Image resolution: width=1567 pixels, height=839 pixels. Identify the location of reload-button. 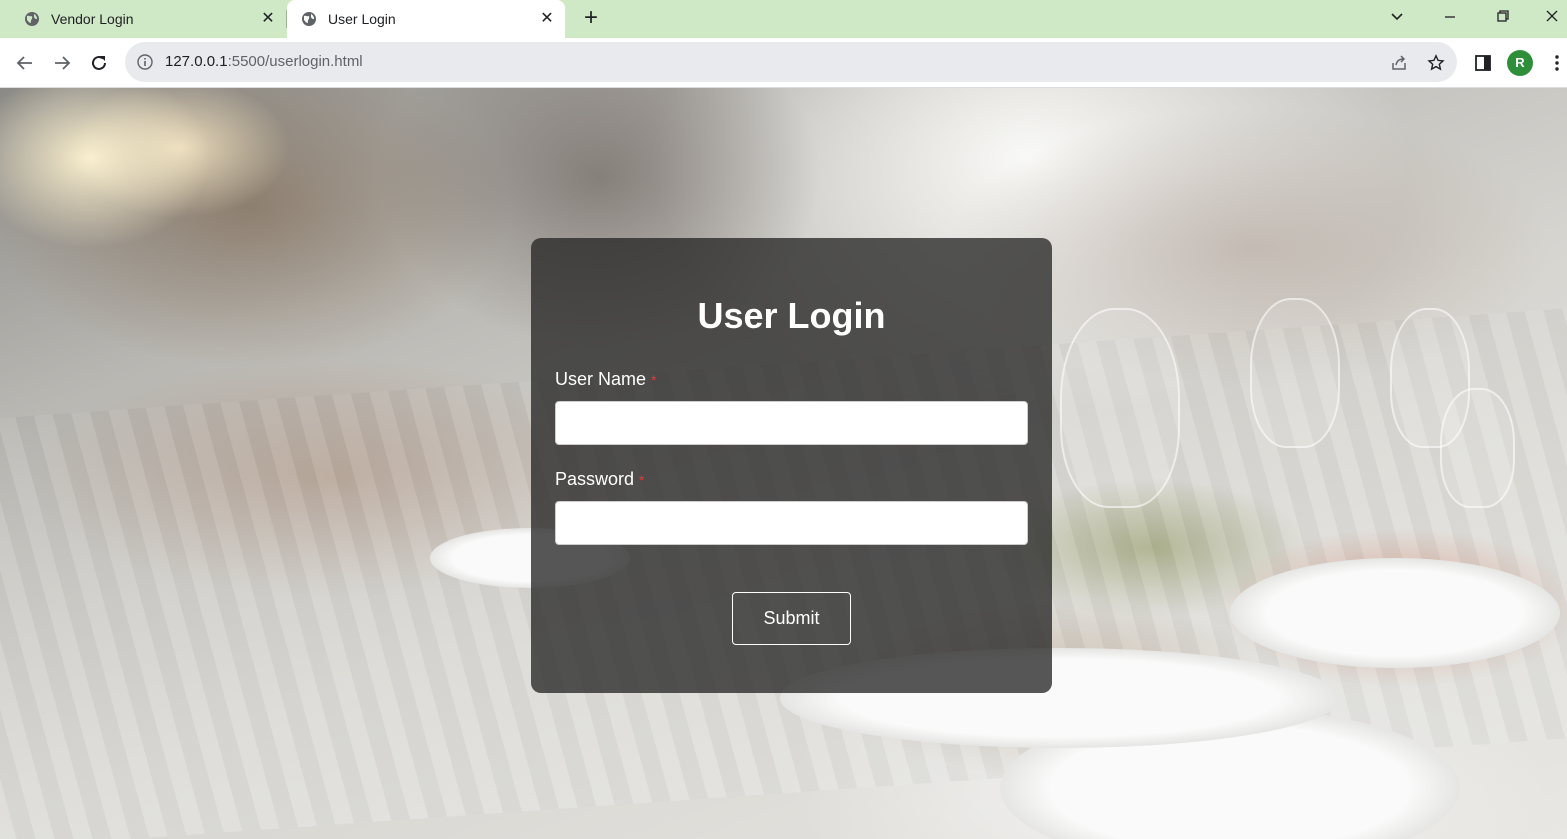
(99, 63).